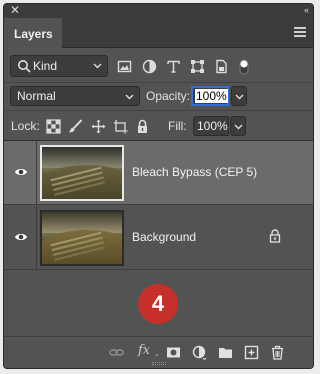 This screenshot has height=374, width=320. Describe the element at coordinates (144, 350) in the screenshot. I see `fx-icon: fx` at that location.